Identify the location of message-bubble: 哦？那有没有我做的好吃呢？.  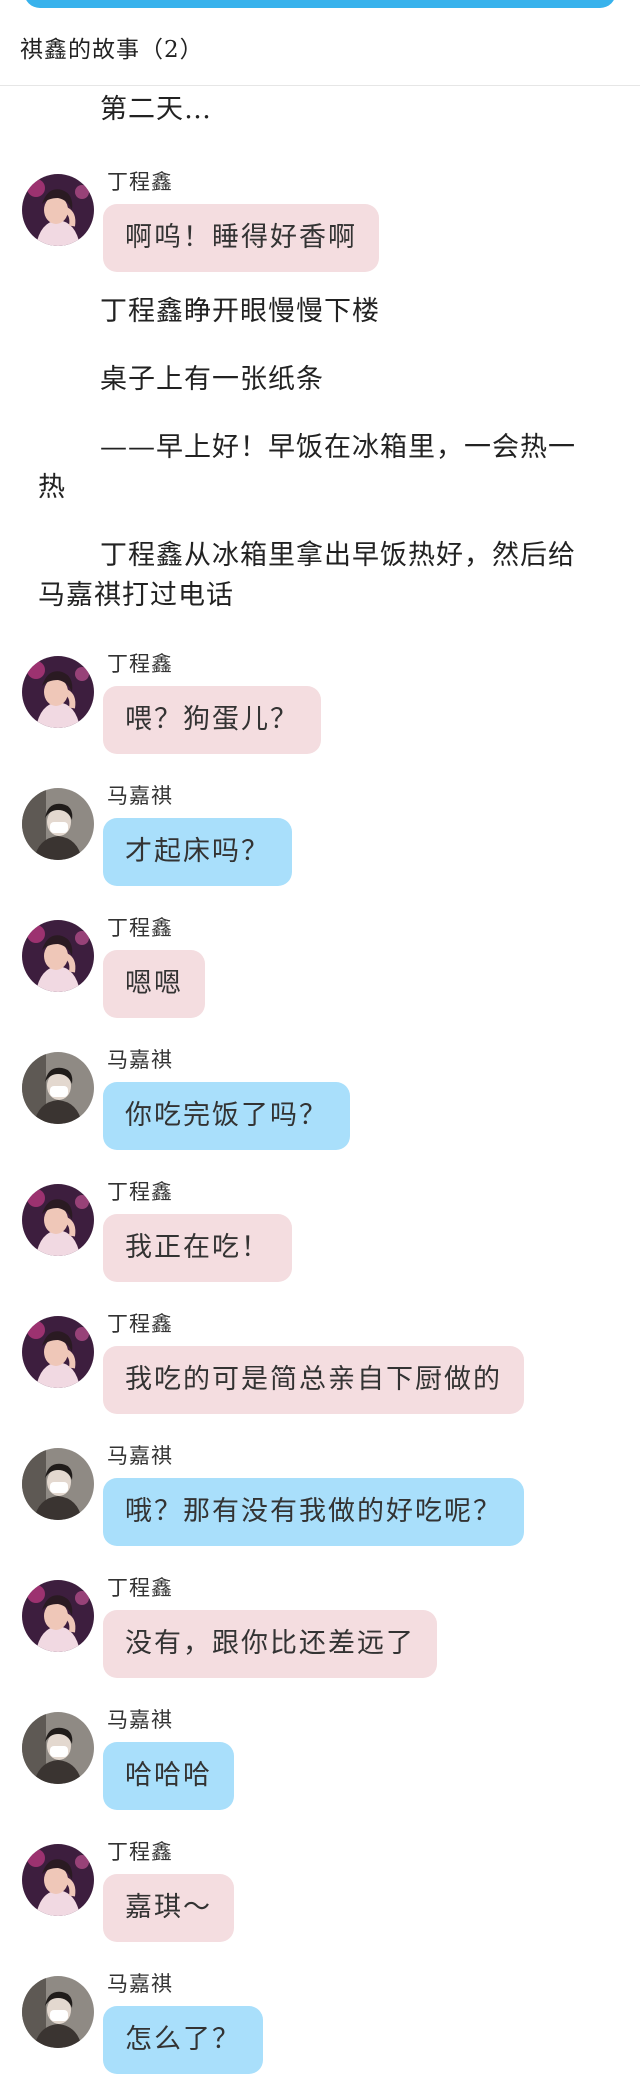
(313, 1512).